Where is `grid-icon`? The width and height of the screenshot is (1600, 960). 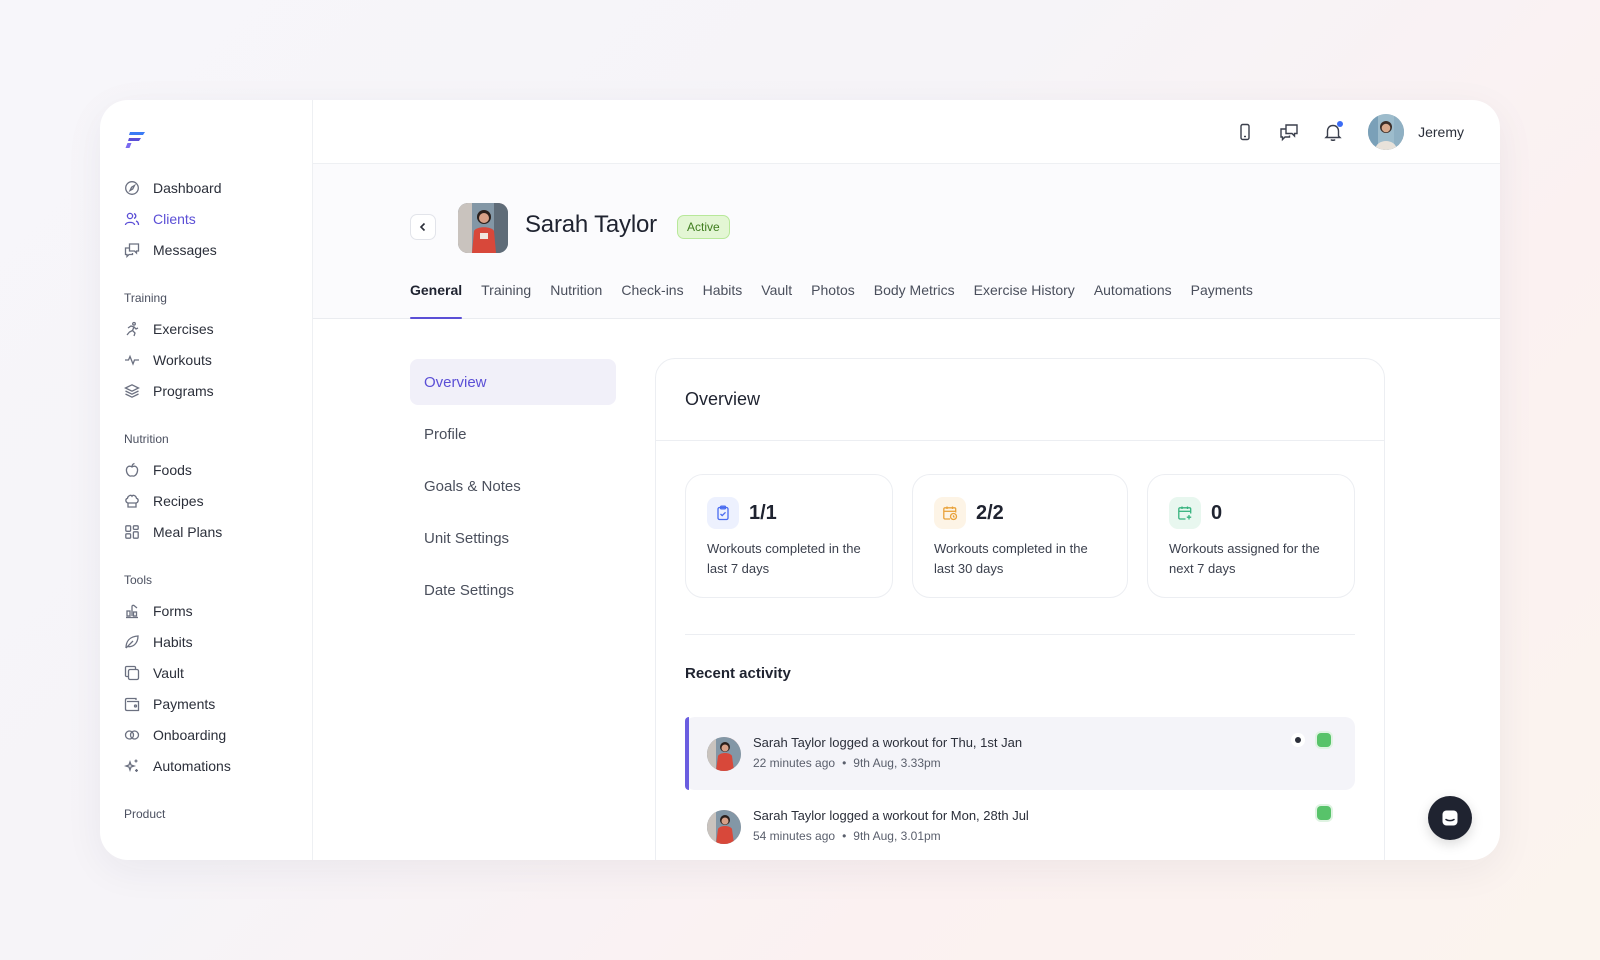
grid-icon is located at coordinates (132, 532).